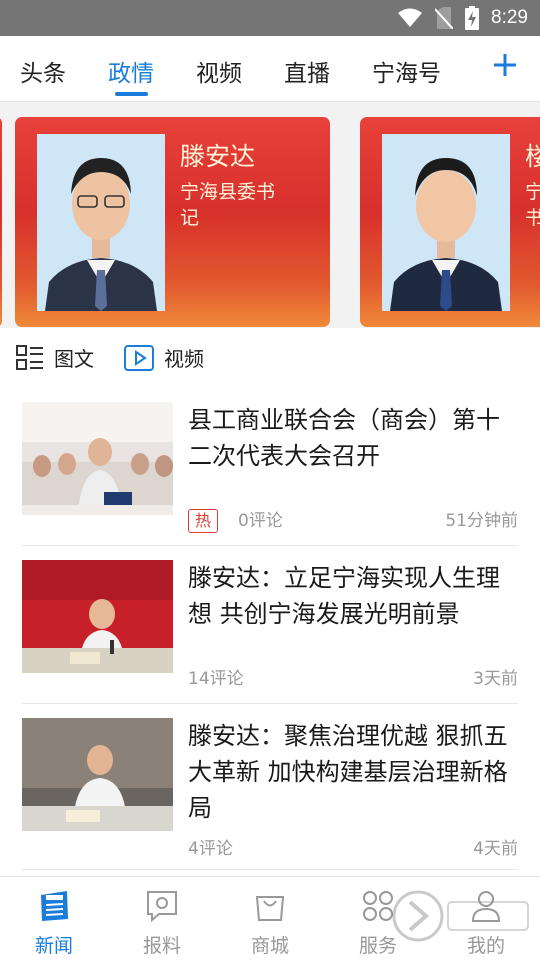 The height and width of the screenshot is (960, 540). What do you see at coordinates (131, 71) in the screenshot?
I see `tab-politics: 政情` at bounding box center [131, 71].